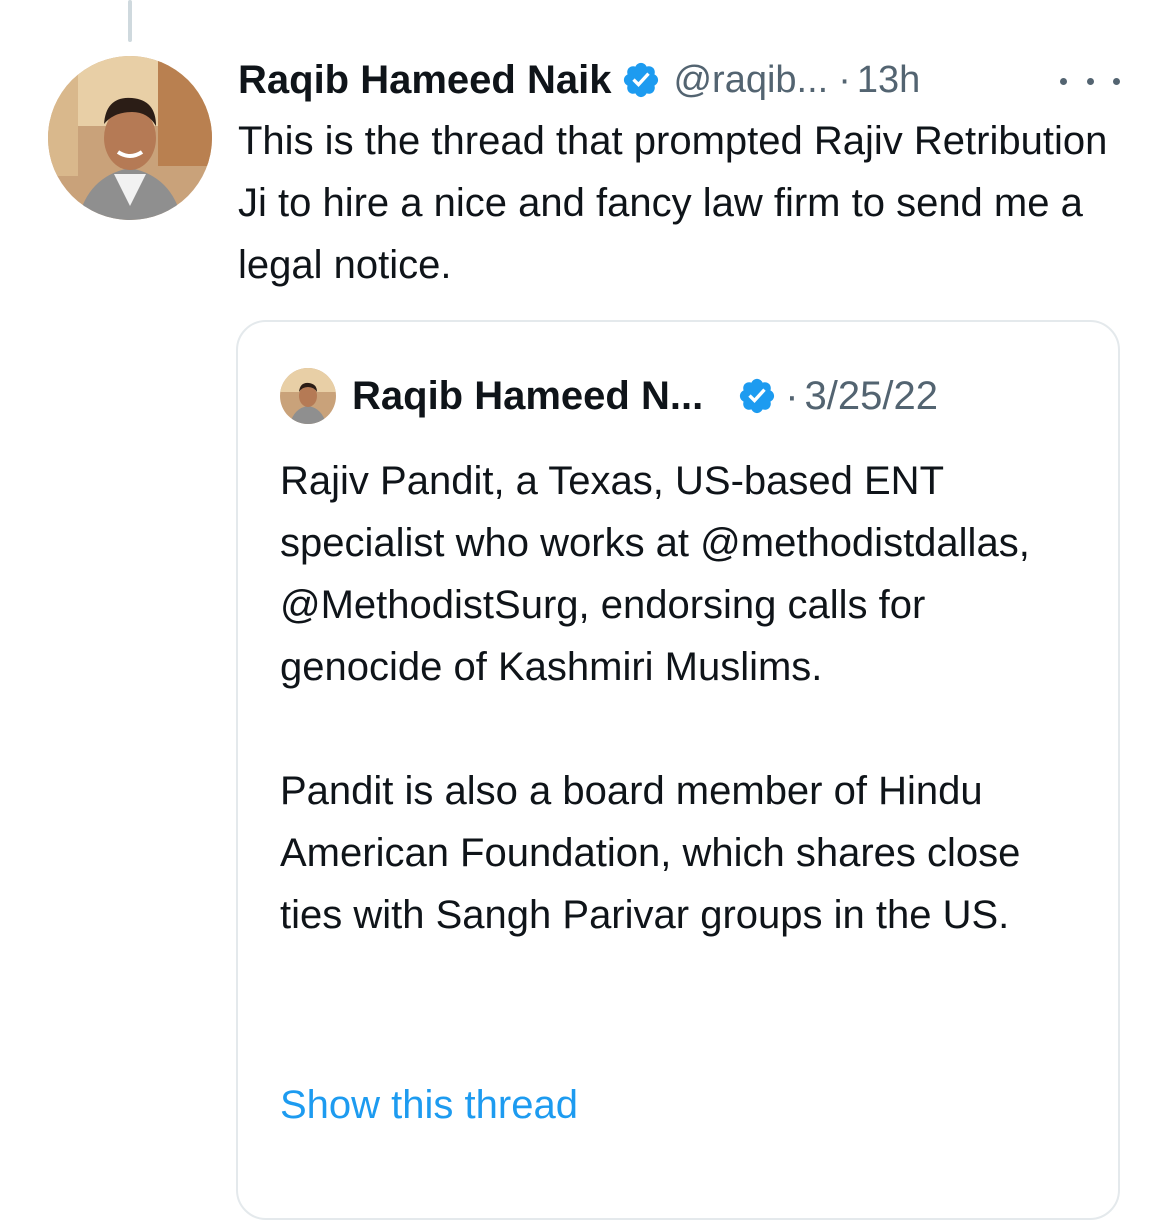  Describe the element at coordinates (1090, 81) in the screenshot. I see `more-horizontal-icon` at that location.